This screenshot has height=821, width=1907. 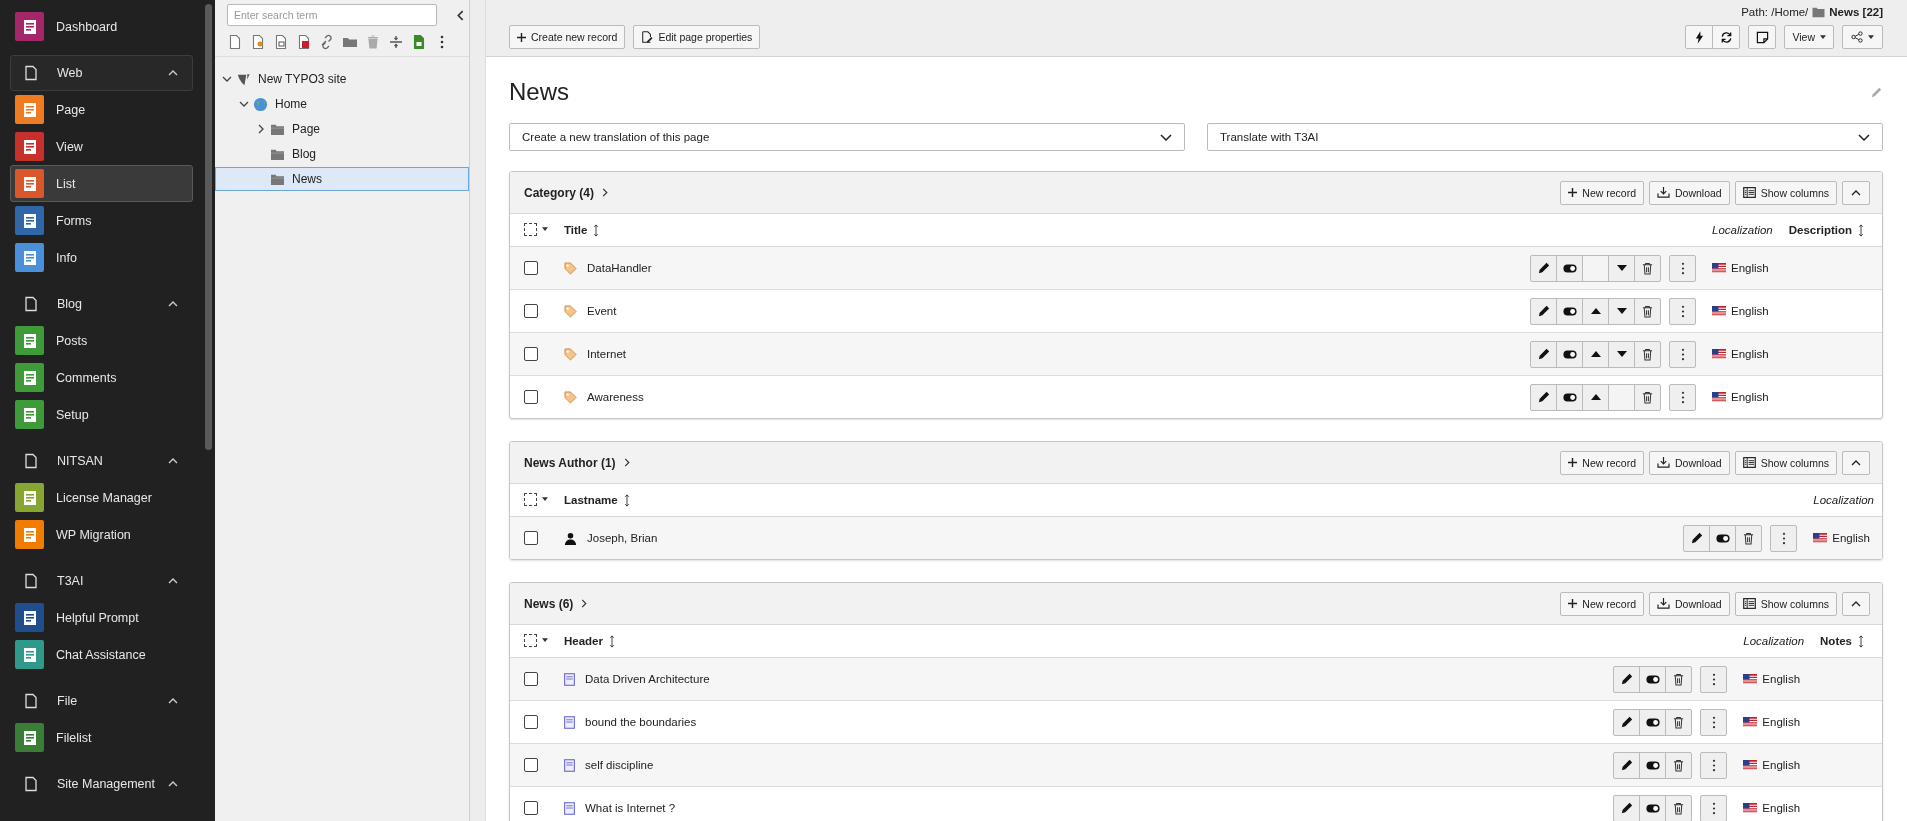 I want to click on tree-node: New TYPO3 site, so click(x=342, y=79).